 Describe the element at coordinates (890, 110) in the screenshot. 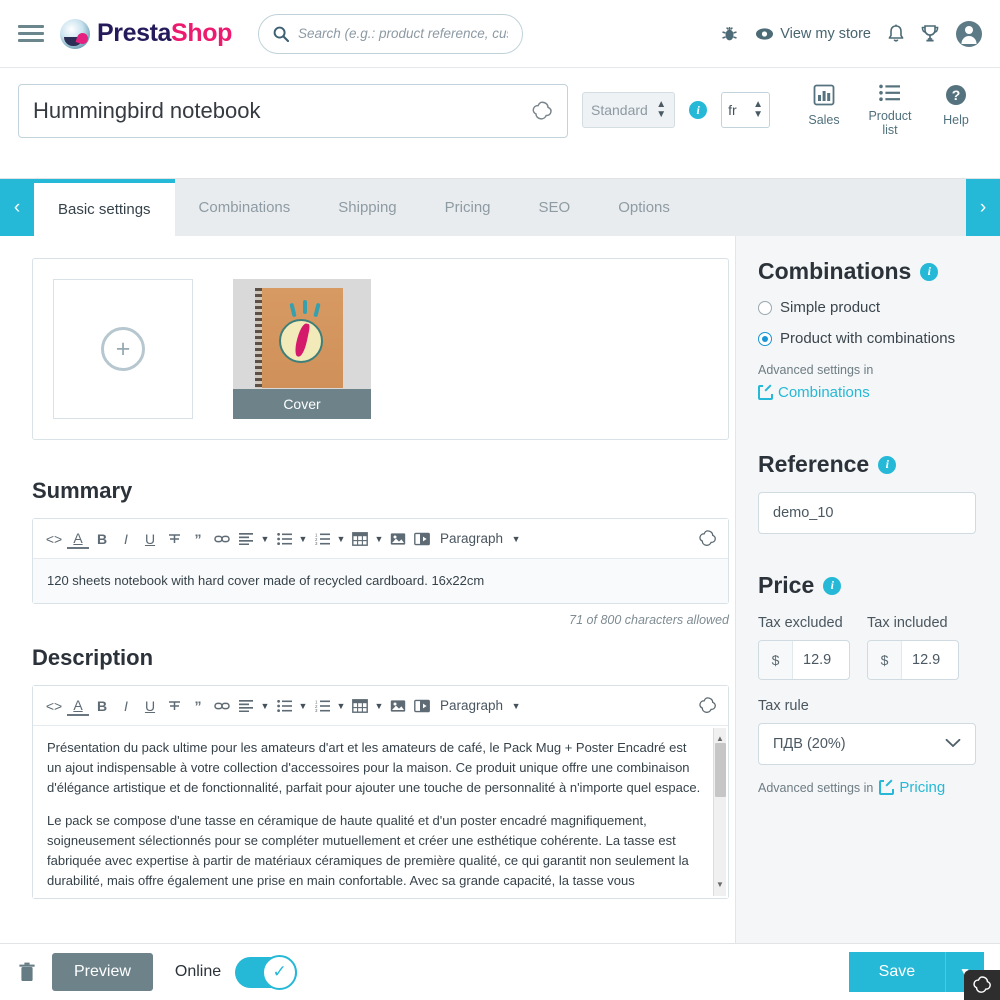

I see `product-list-button: Product list` at that location.